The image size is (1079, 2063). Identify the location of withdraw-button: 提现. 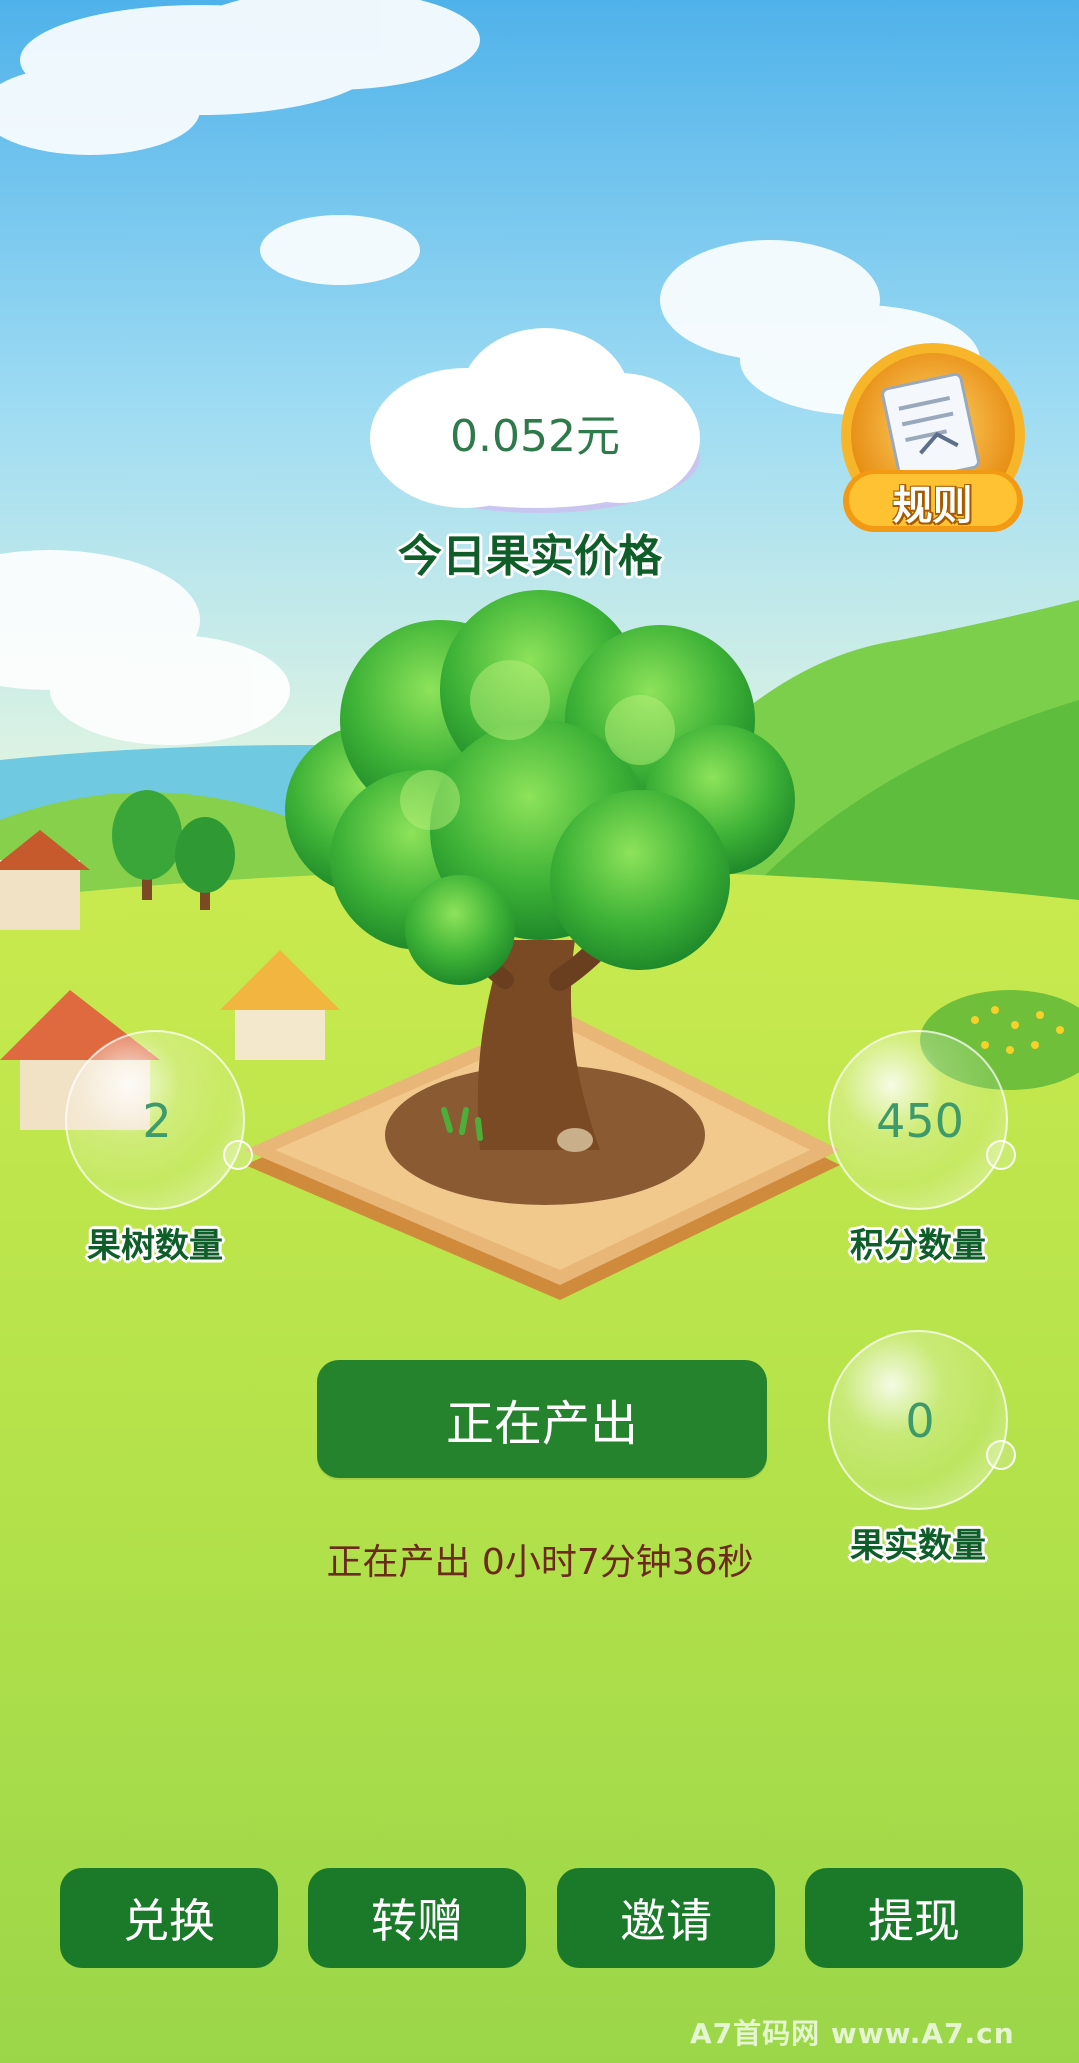
(914, 1918).